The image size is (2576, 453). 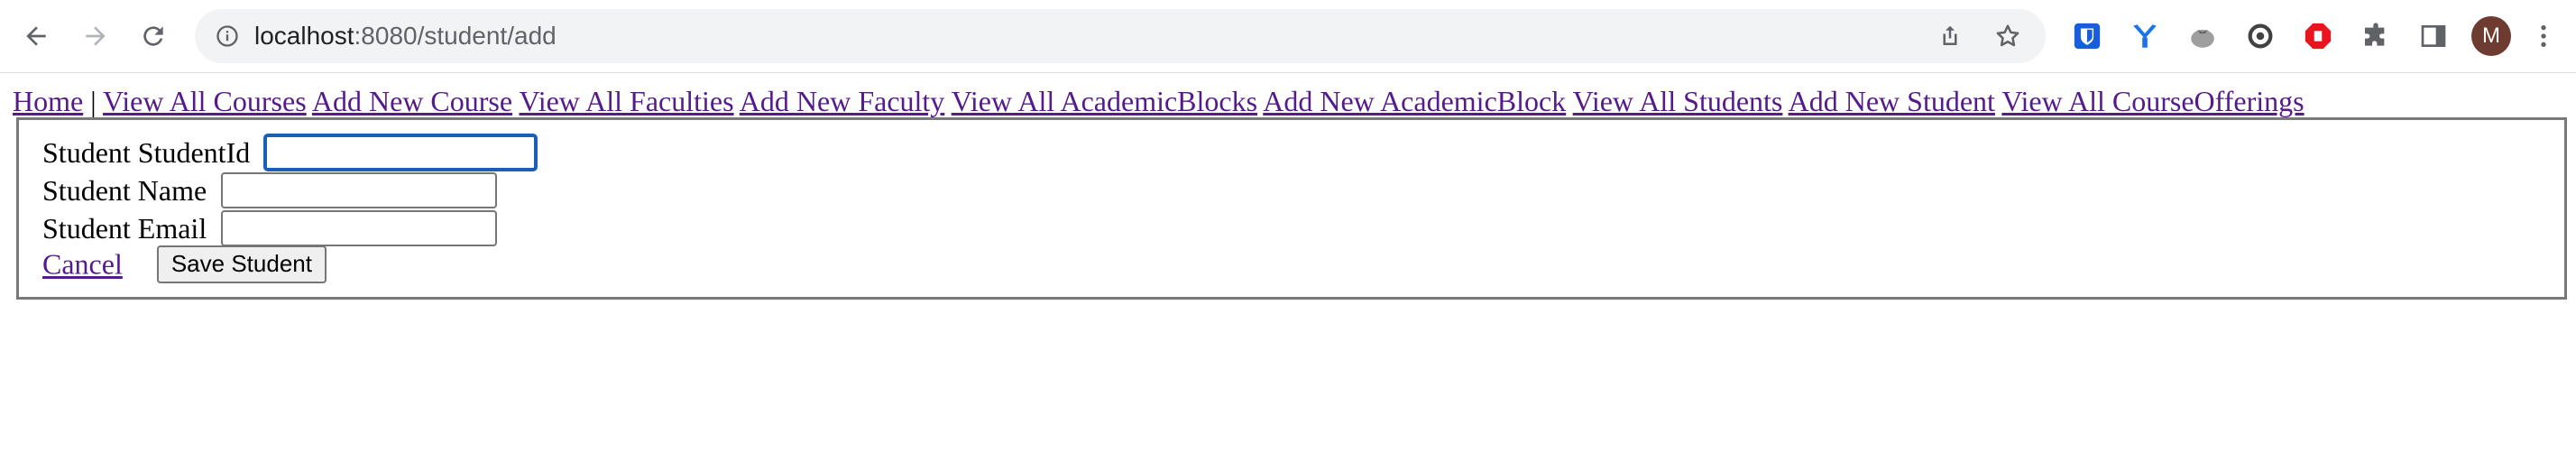 What do you see at coordinates (147, 152) in the screenshot?
I see `student-id-label: Student StudentId` at bounding box center [147, 152].